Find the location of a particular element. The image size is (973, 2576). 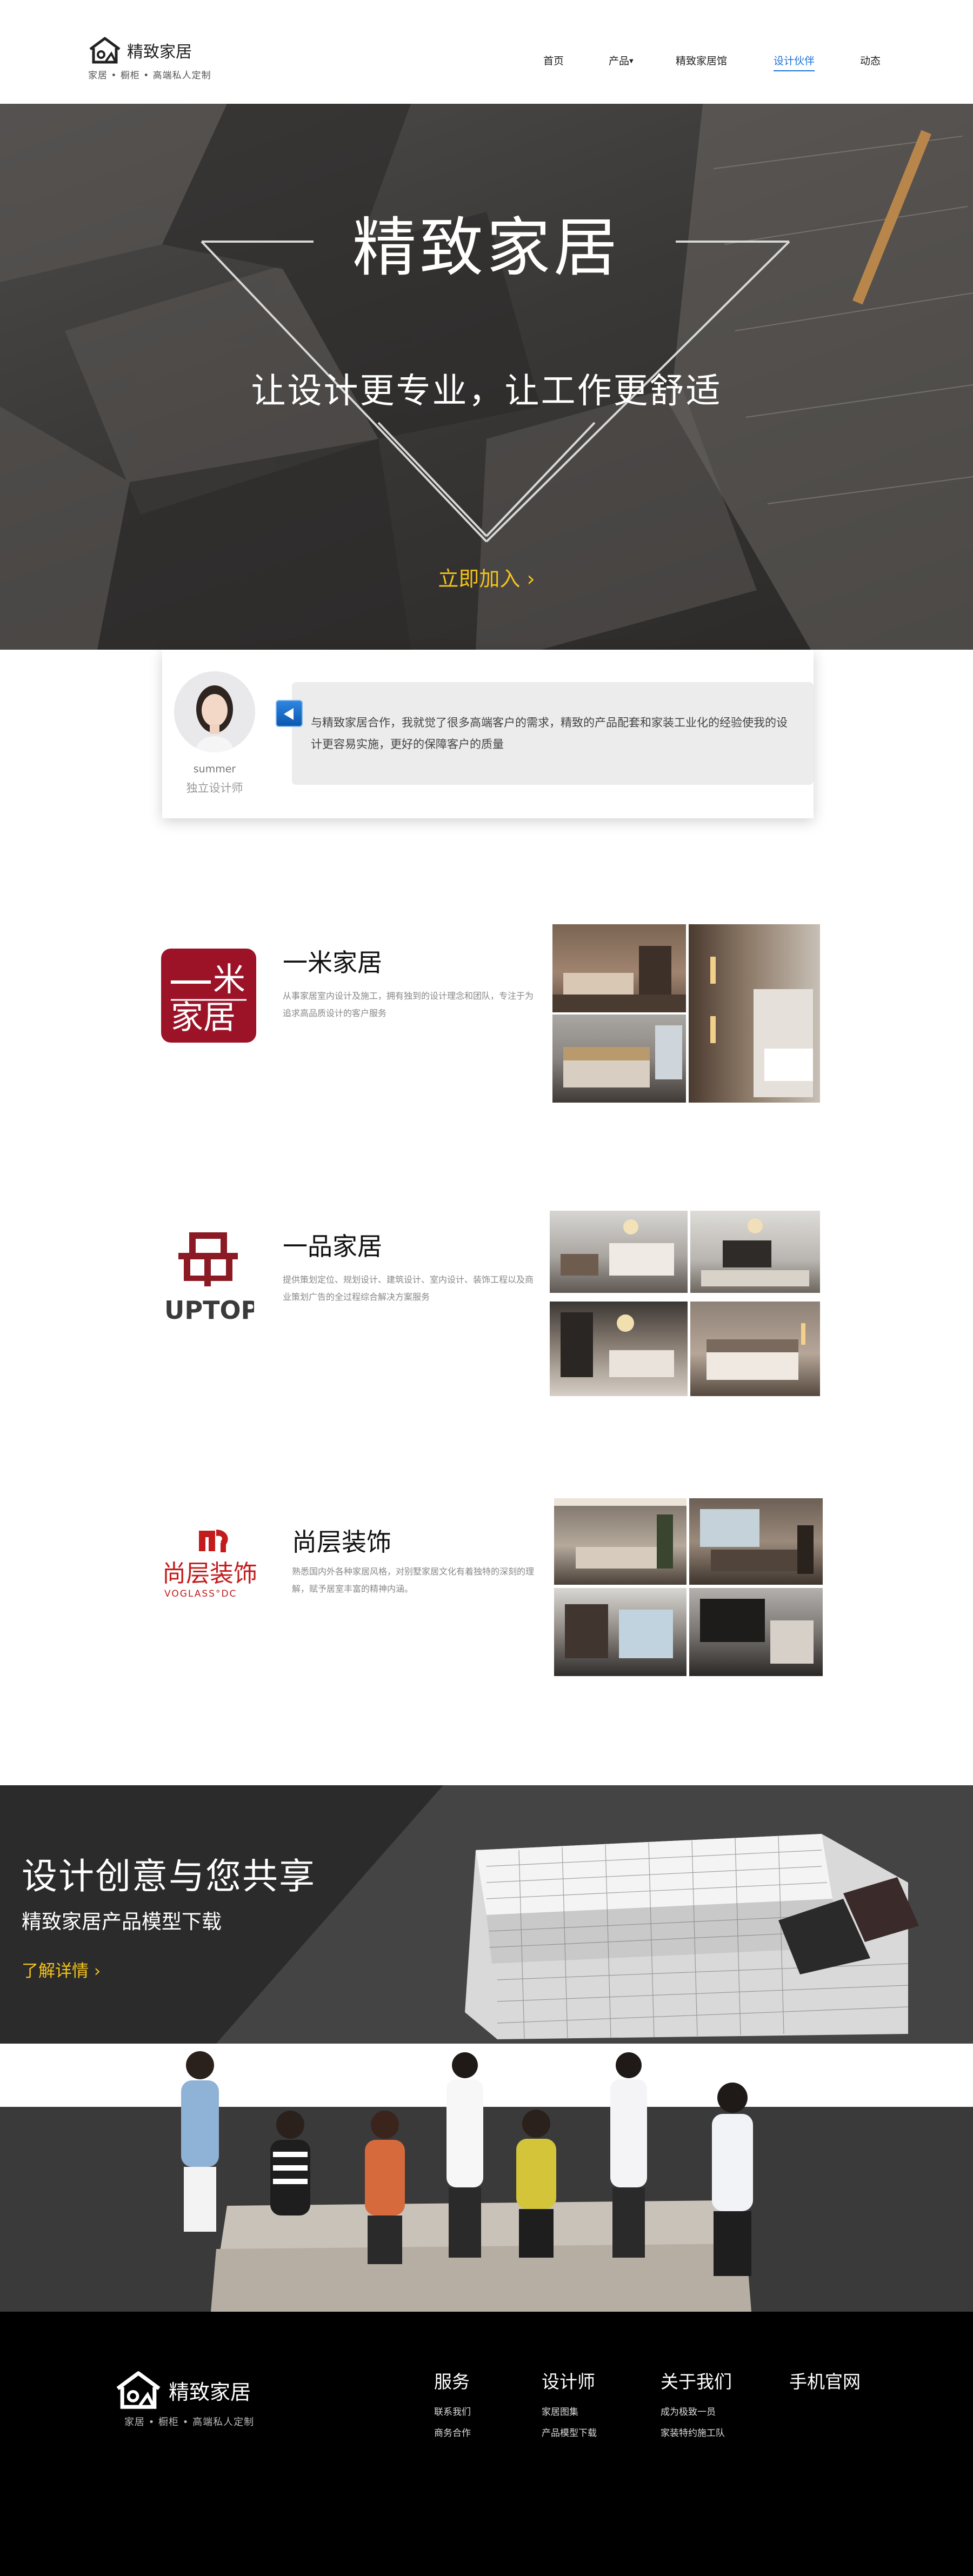

testimonial-author-name: summer is located at coordinates (215, 769).